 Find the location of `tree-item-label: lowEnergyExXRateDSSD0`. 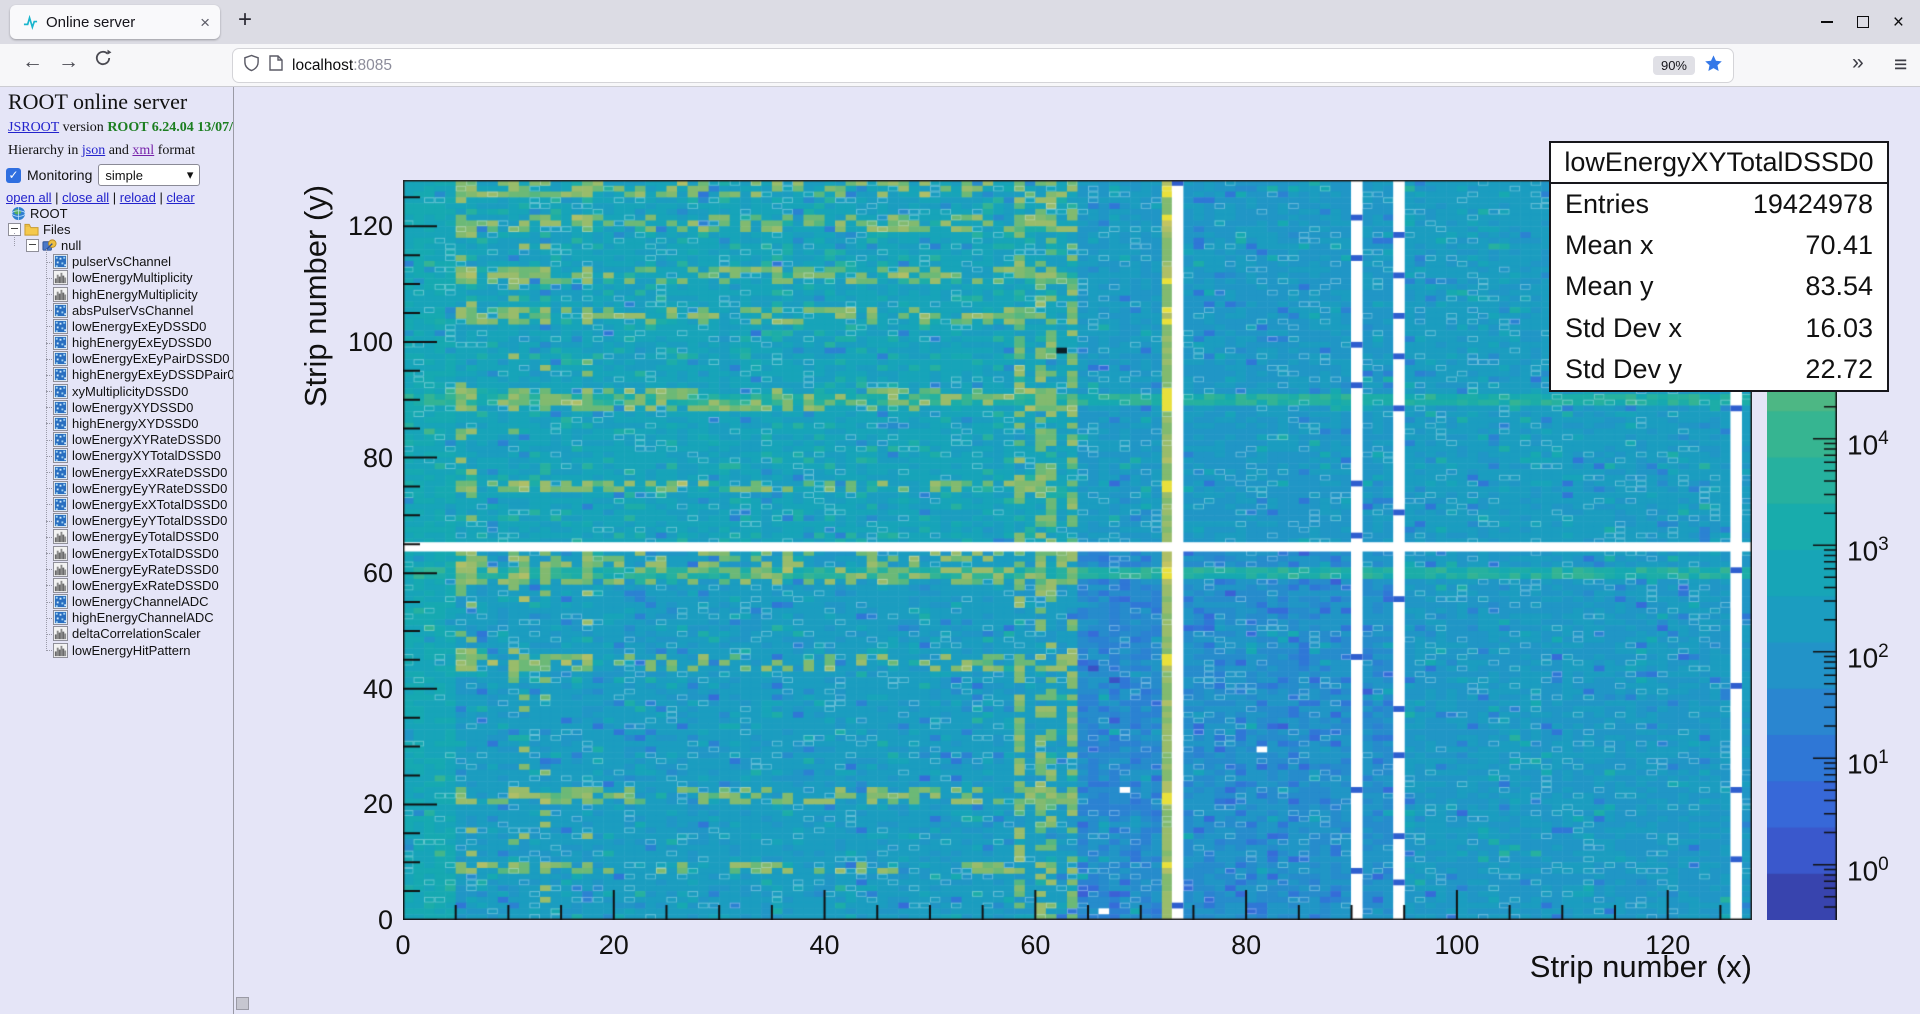

tree-item-label: lowEnergyExXRateDSSD0 is located at coordinates (150, 472).